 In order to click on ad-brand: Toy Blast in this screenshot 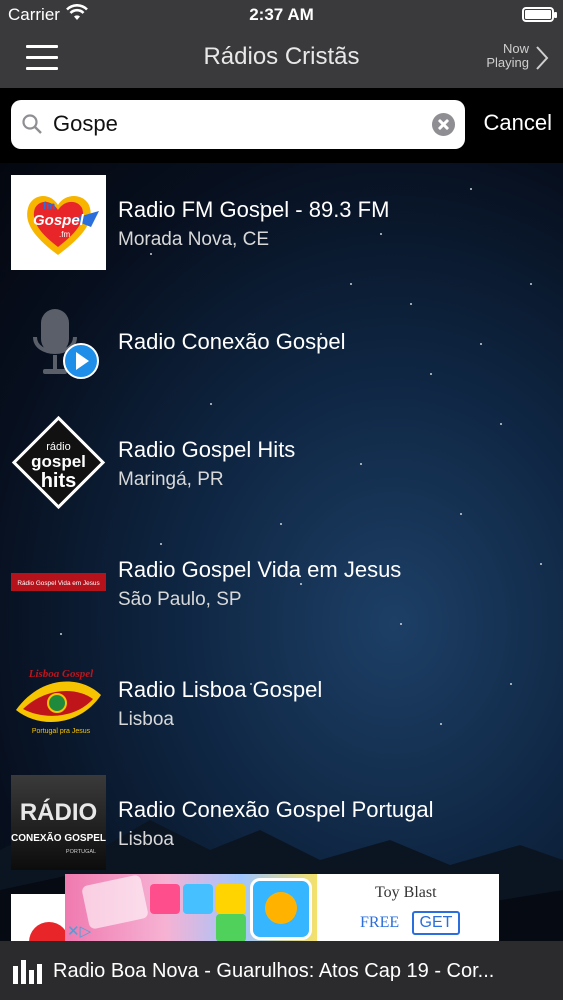, I will do `click(406, 892)`.